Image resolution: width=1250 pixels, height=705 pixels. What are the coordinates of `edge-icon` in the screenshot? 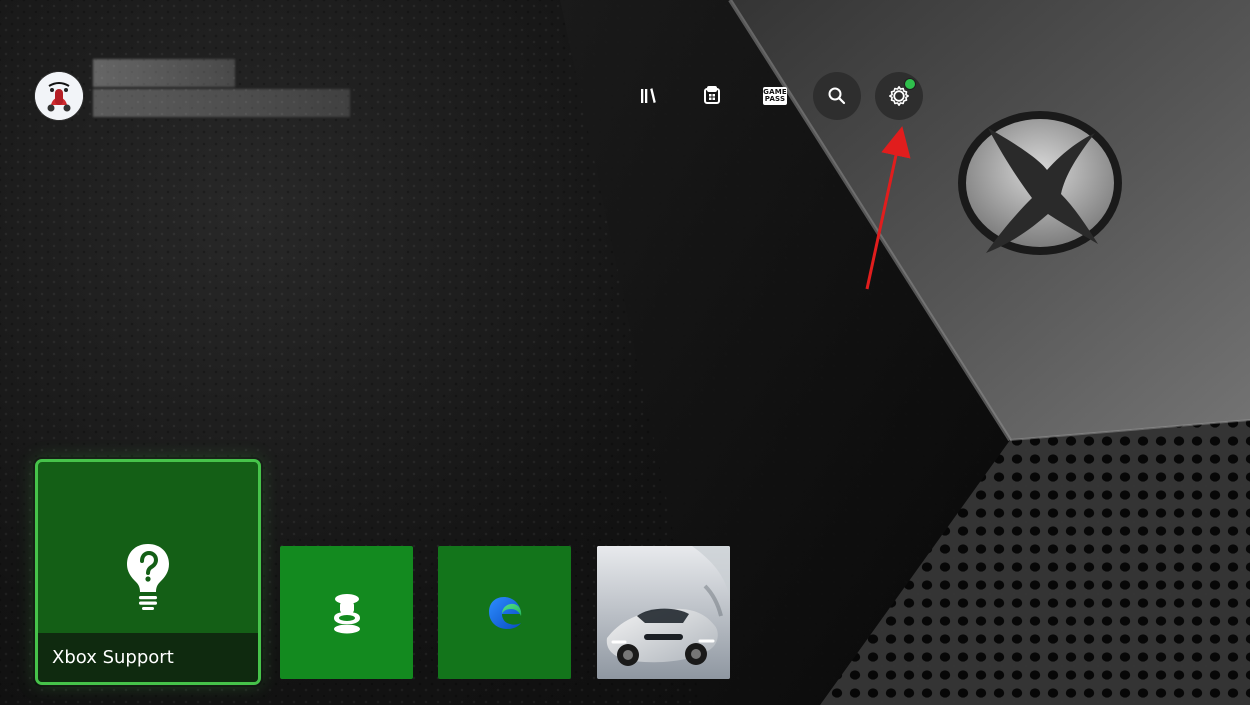 It's located at (504, 612).